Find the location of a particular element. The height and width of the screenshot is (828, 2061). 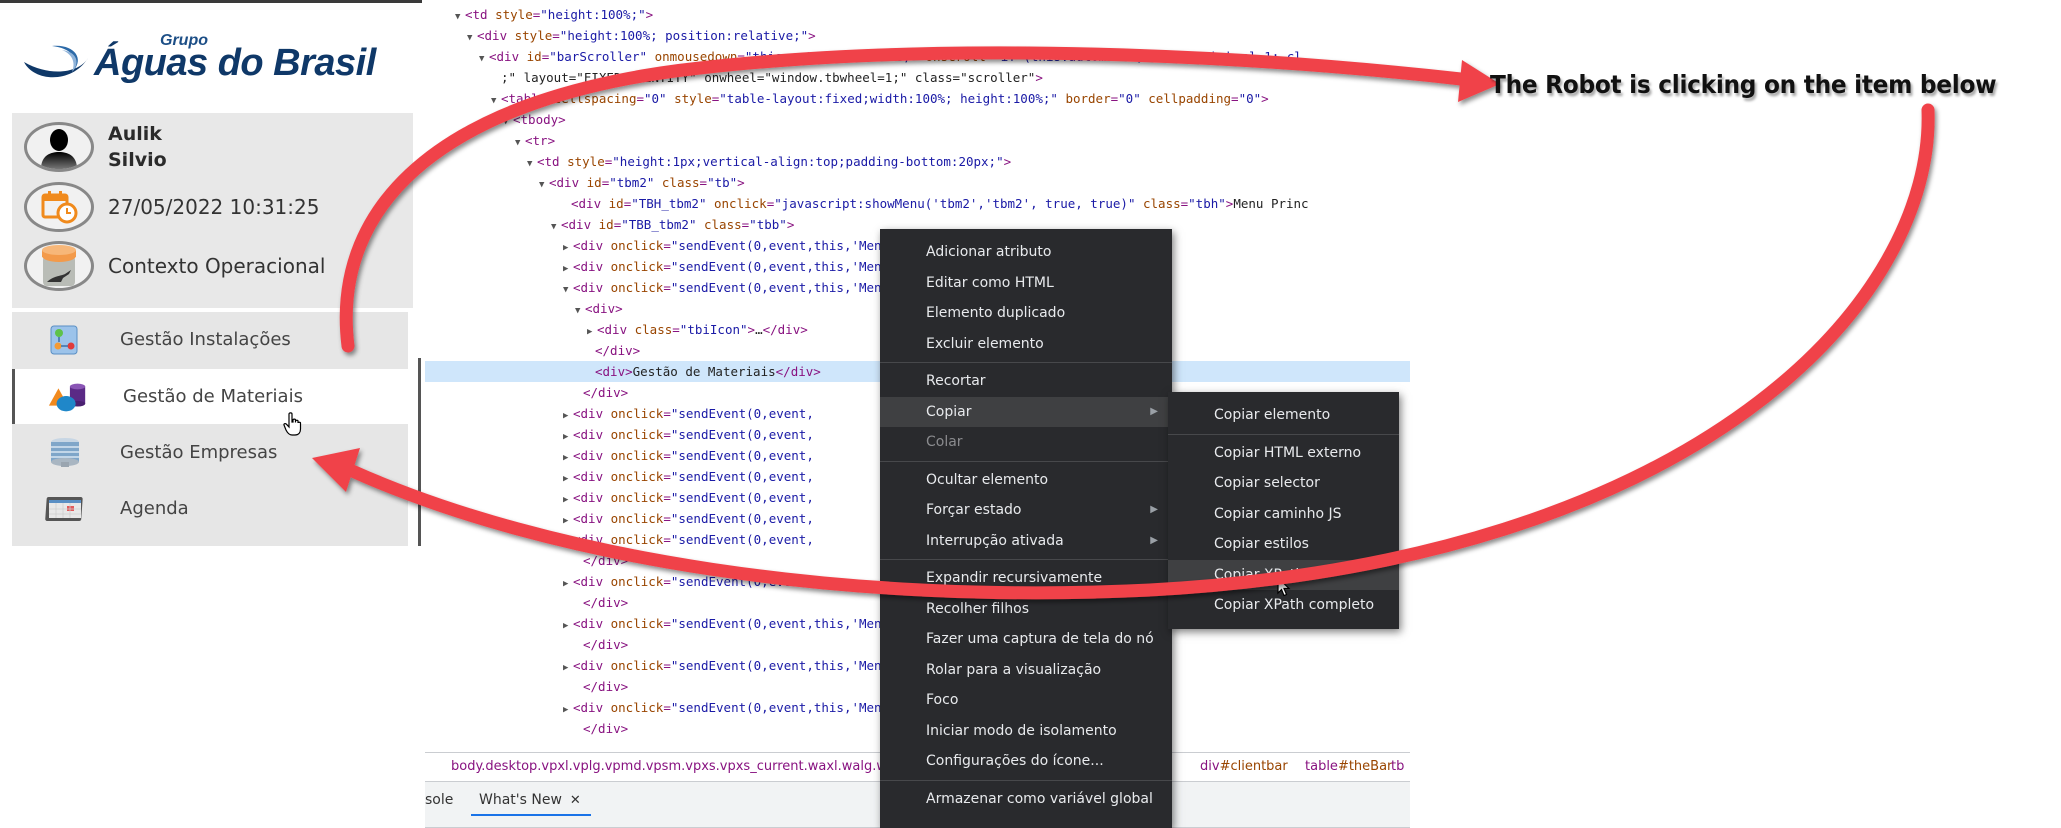

menu-item-excluir-elemento: Excluir elemento is located at coordinates (1026, 344).